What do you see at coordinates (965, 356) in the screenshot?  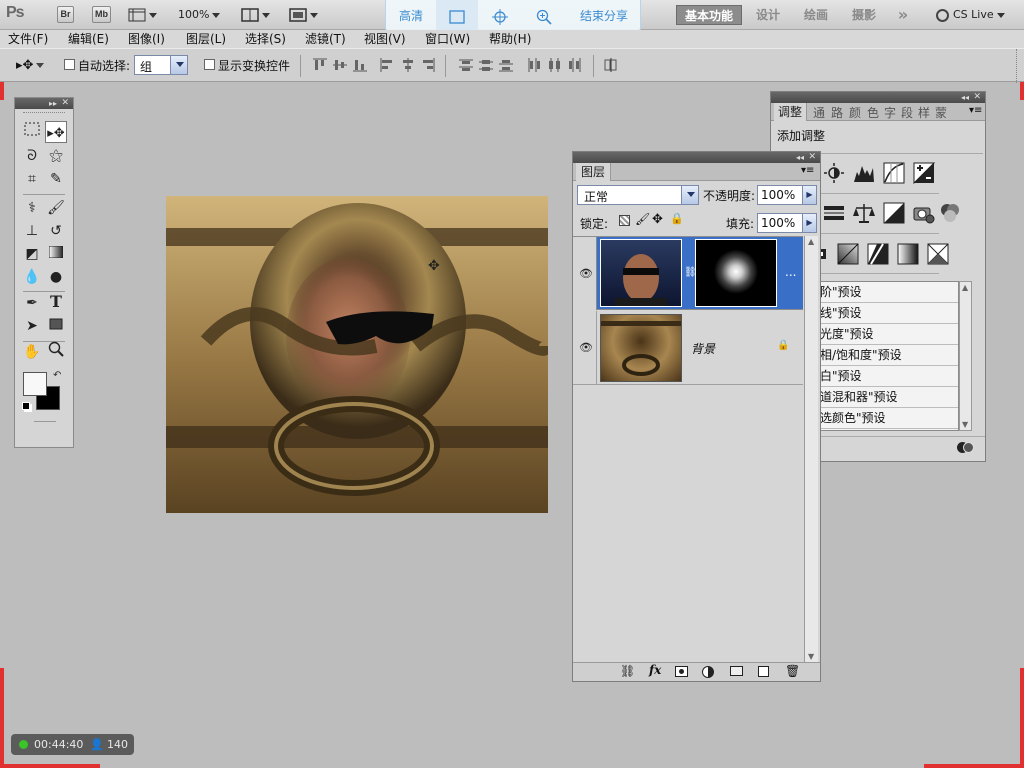 I see `presets-scrollbar: ▲ ▼` at bounding box center [965, 356].